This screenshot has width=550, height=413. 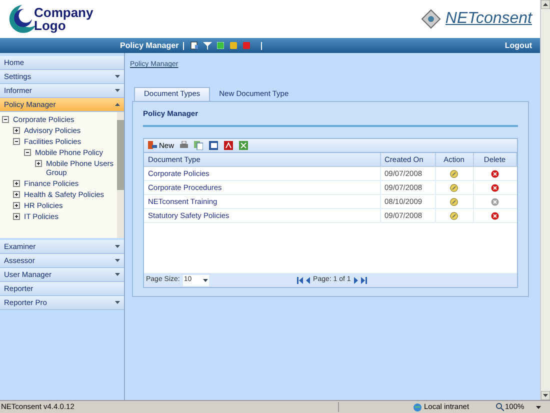 What do you see at coordinates (152, 145) in the screenshot?
I see `new-item-icon` at bounding box center [152, 145].